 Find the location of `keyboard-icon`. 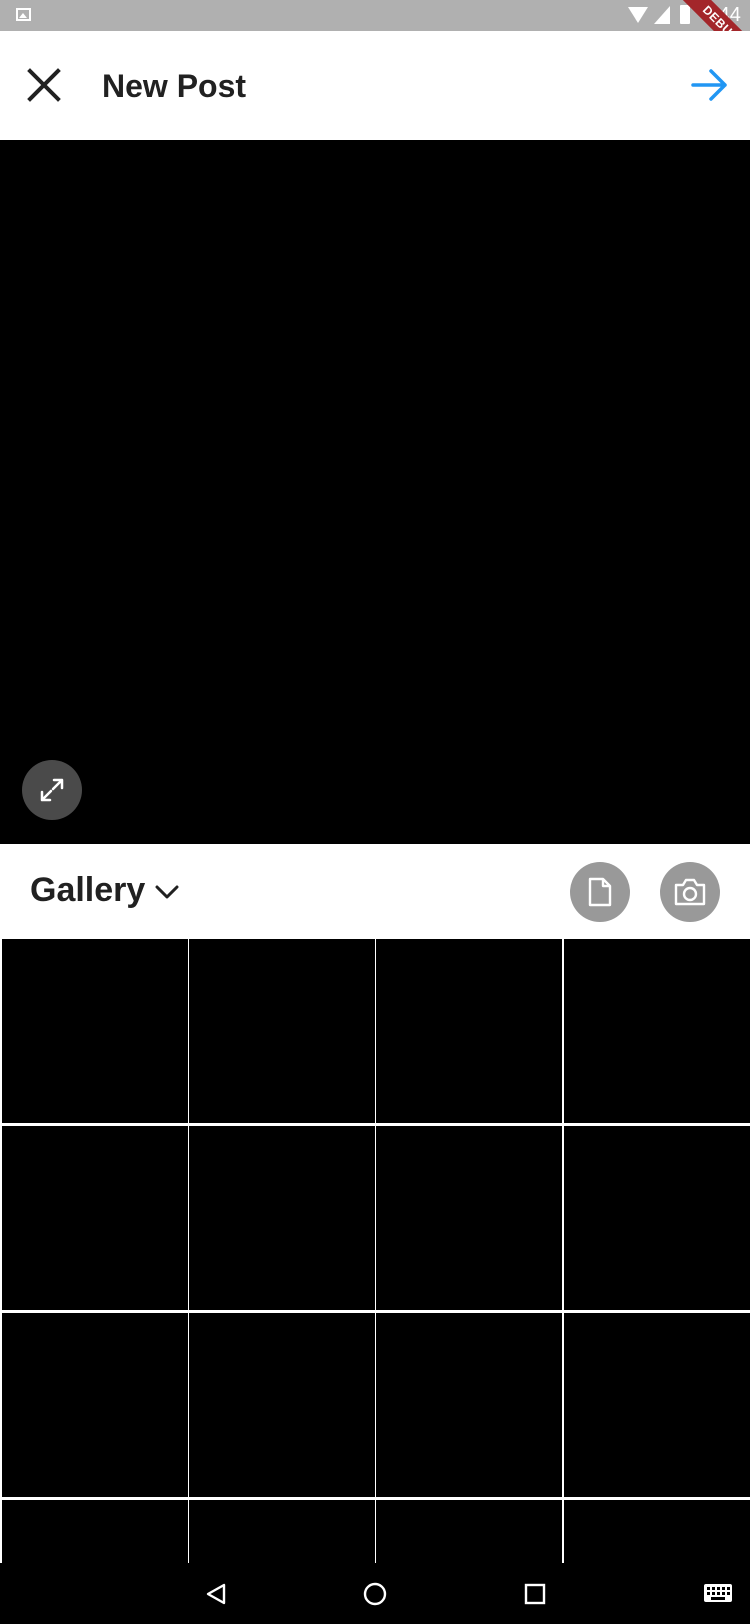

keyboard-icon is located at coordinates (718, 1593).